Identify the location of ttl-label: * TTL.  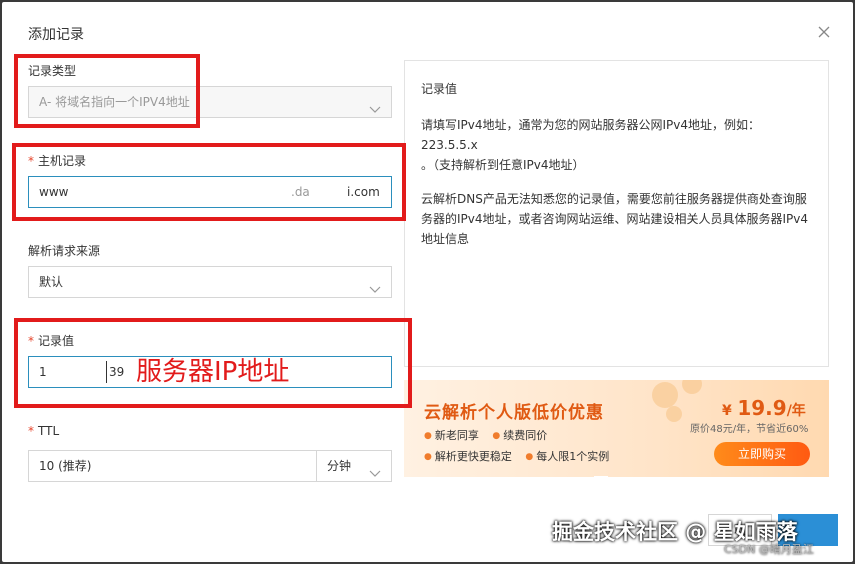
(44, 431).